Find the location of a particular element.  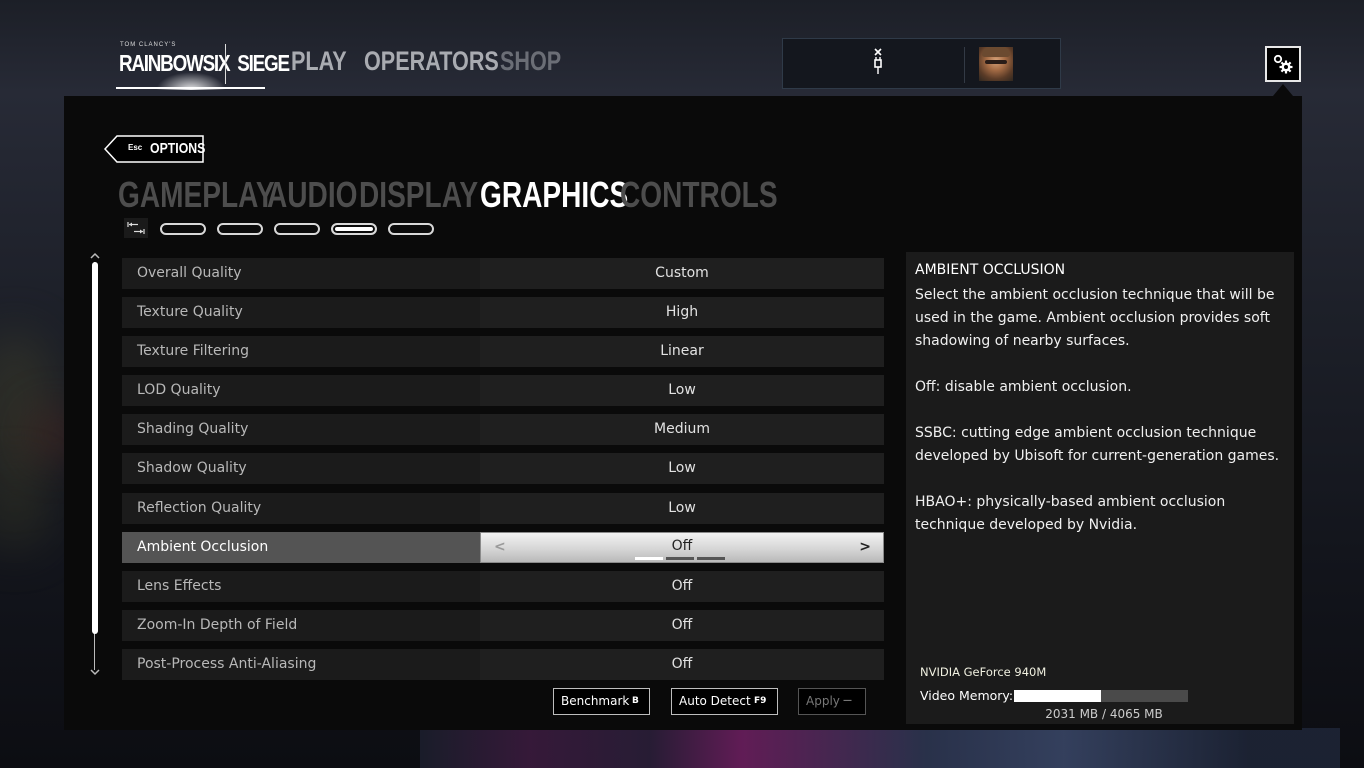

setting-row-texture-quality: Texture Quality High is located at coordinates (503, 313).